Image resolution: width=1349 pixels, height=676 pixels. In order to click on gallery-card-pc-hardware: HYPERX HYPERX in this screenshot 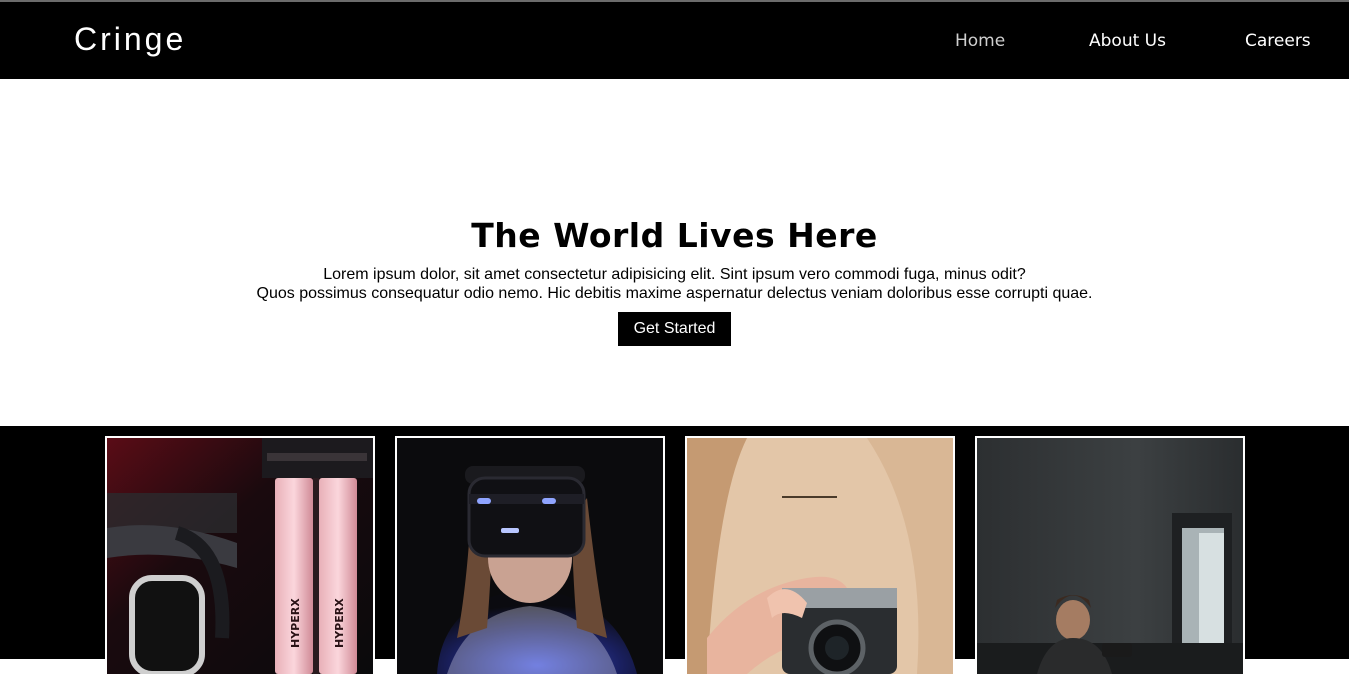, I will do `click(240, 556)`.